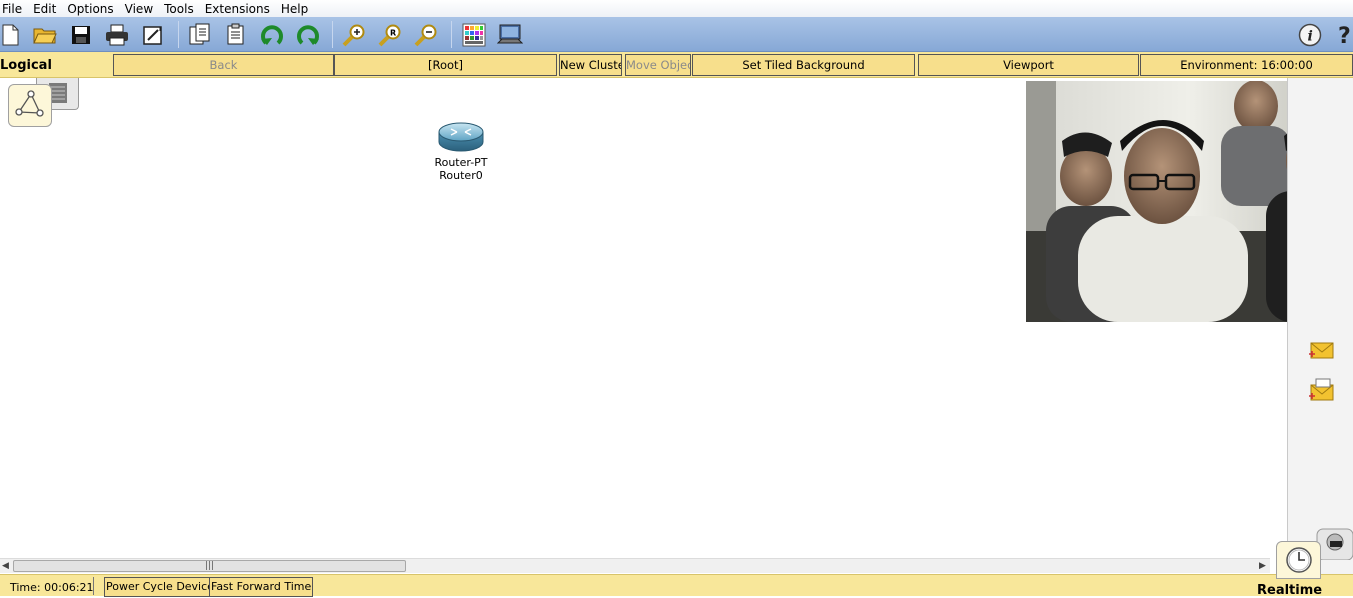 Image resolution: width=1353 pixels, height=598 pixels. I want to click on router-icon, so click(461, 137).